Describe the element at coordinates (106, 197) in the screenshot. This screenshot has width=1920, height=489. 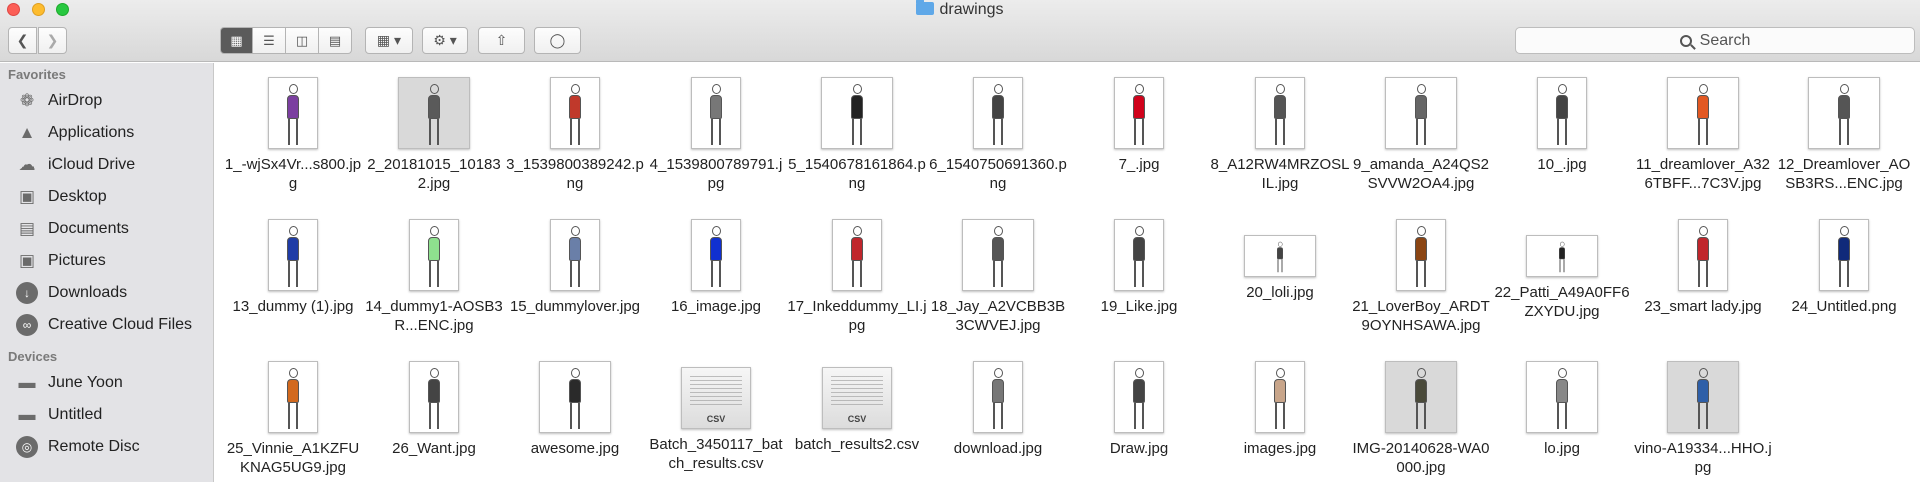
I see `sidebar-item-desktop: ▣ Desktop` at that location.